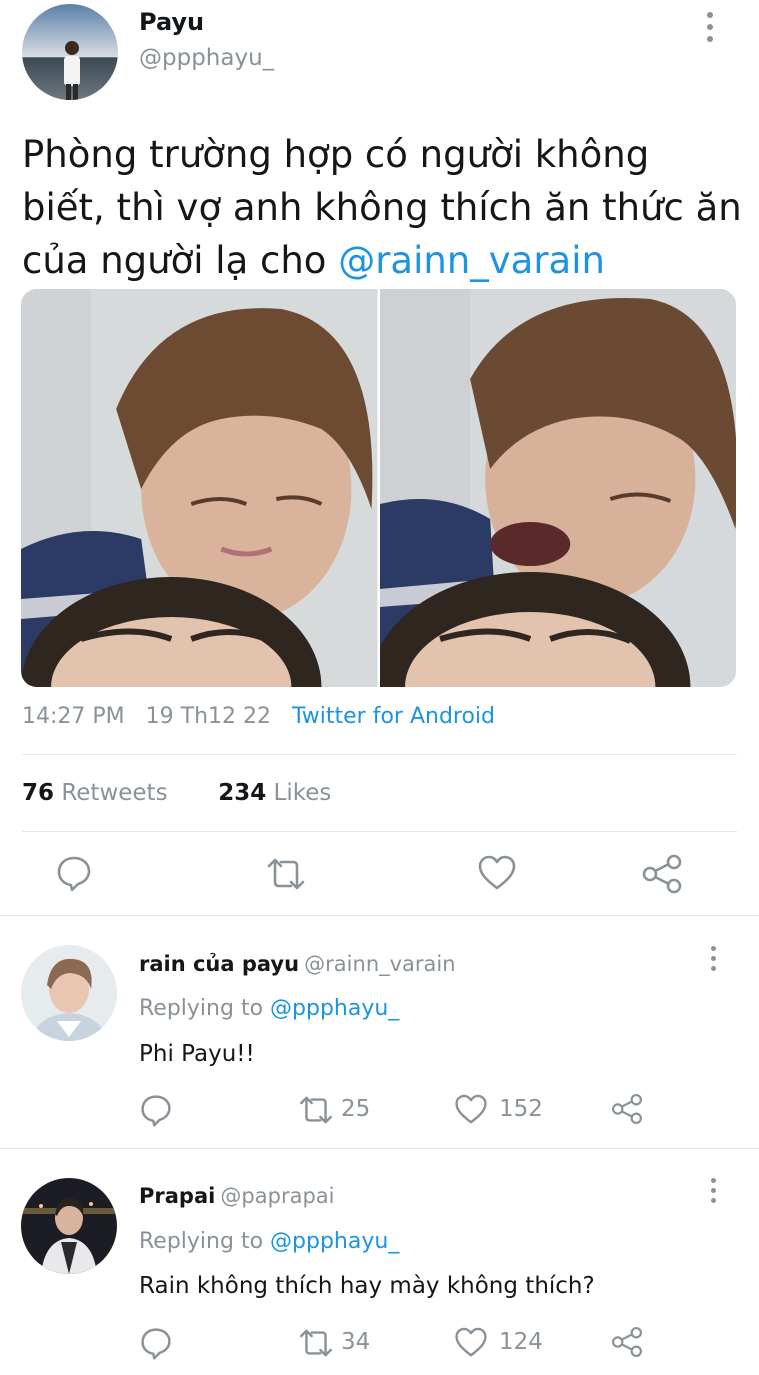 The height and width of the screenshot is (1375, 759). Describe the element at coordinates (521, 1342) in the screenshot. I see `reply-like-count: 124` at that location.